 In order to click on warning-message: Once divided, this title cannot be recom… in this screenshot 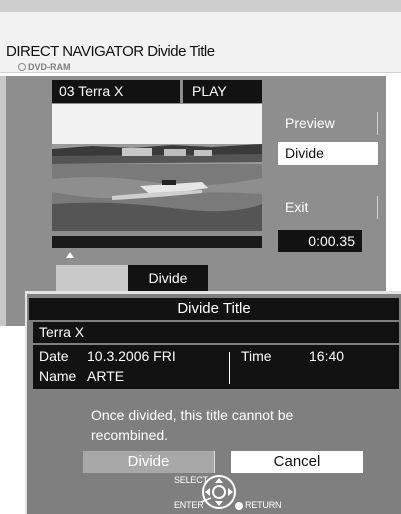, I will do `click(192, 425)`.